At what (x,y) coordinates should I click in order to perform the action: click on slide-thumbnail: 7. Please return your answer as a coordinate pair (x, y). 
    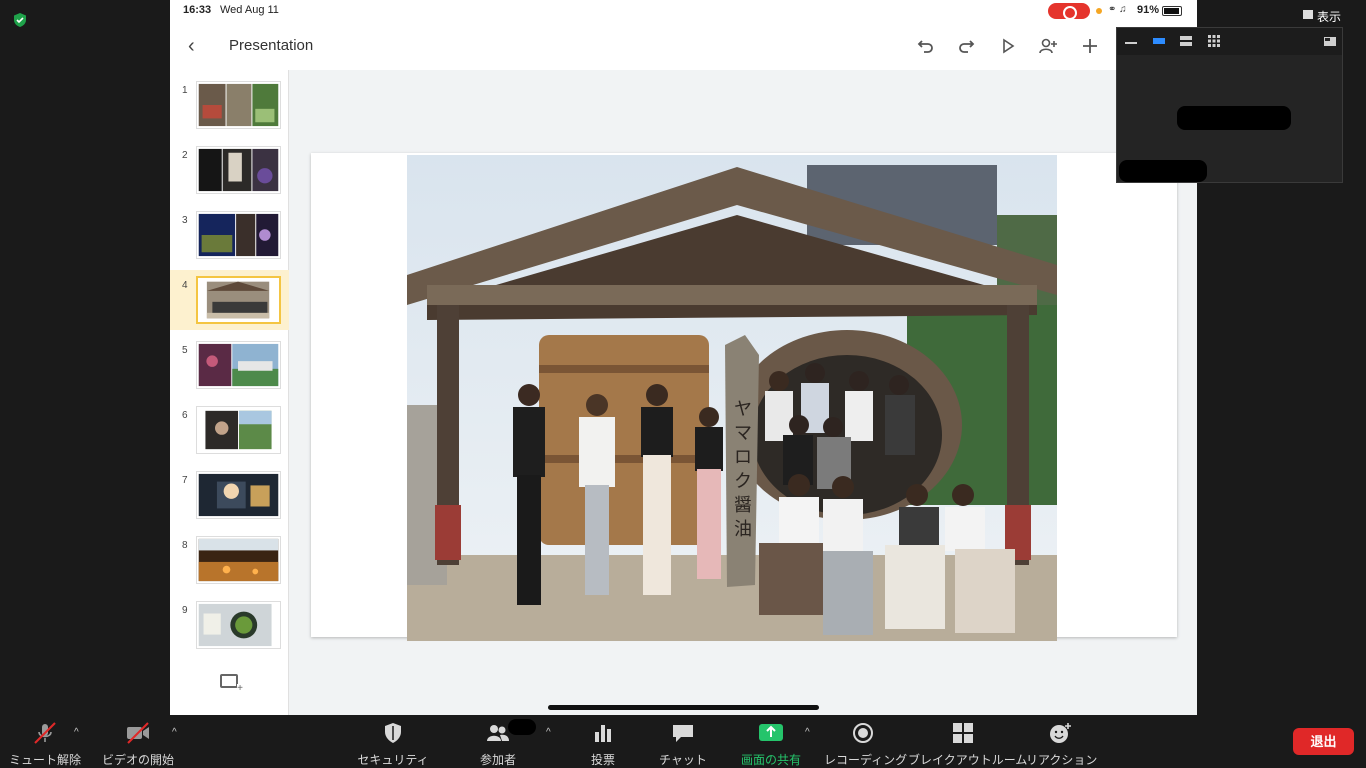
    Looking at the image, I should click on (229, 495).